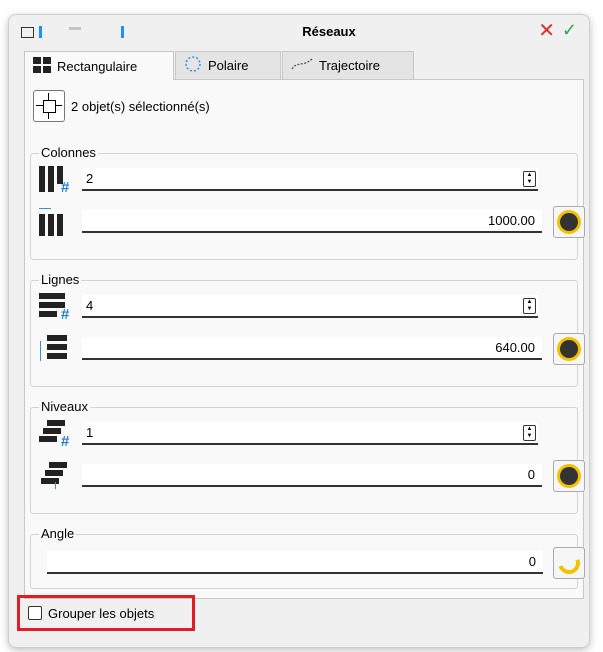 This screenshot has height=652, width=603. I want to click on colonnes-spacing-input: 1000.00, so click(312, 221).